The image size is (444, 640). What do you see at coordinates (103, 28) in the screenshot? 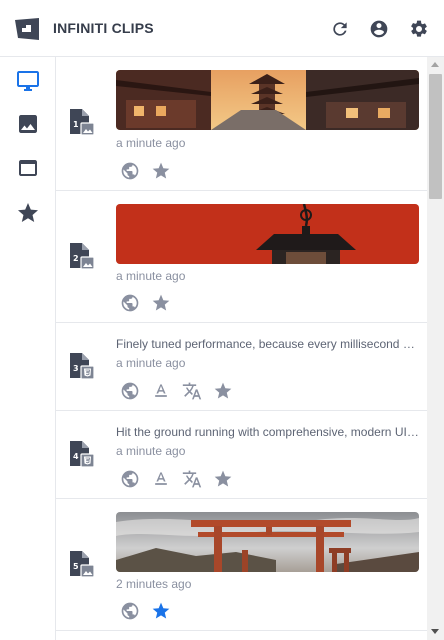
I see `app-title: INFINITI CLIPS` at bounding box center [103, 28].